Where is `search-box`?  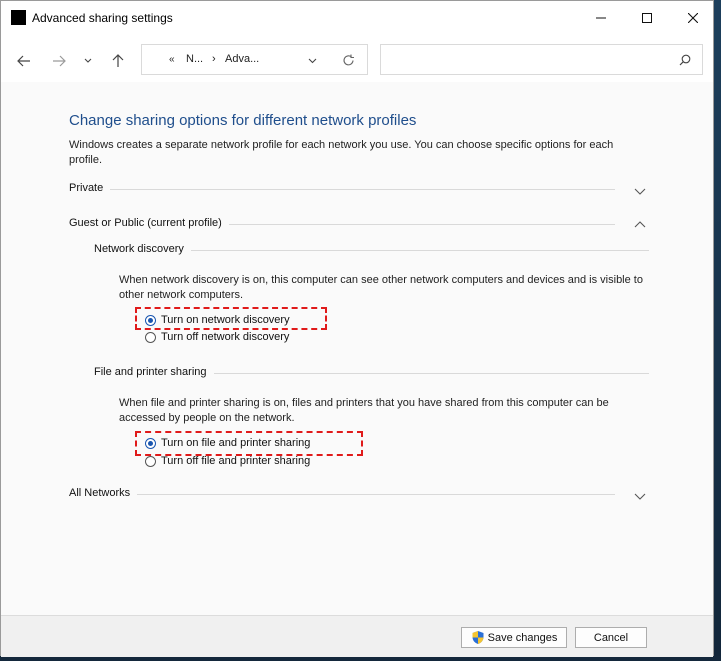
search-box is located at coordinates (541, 59).